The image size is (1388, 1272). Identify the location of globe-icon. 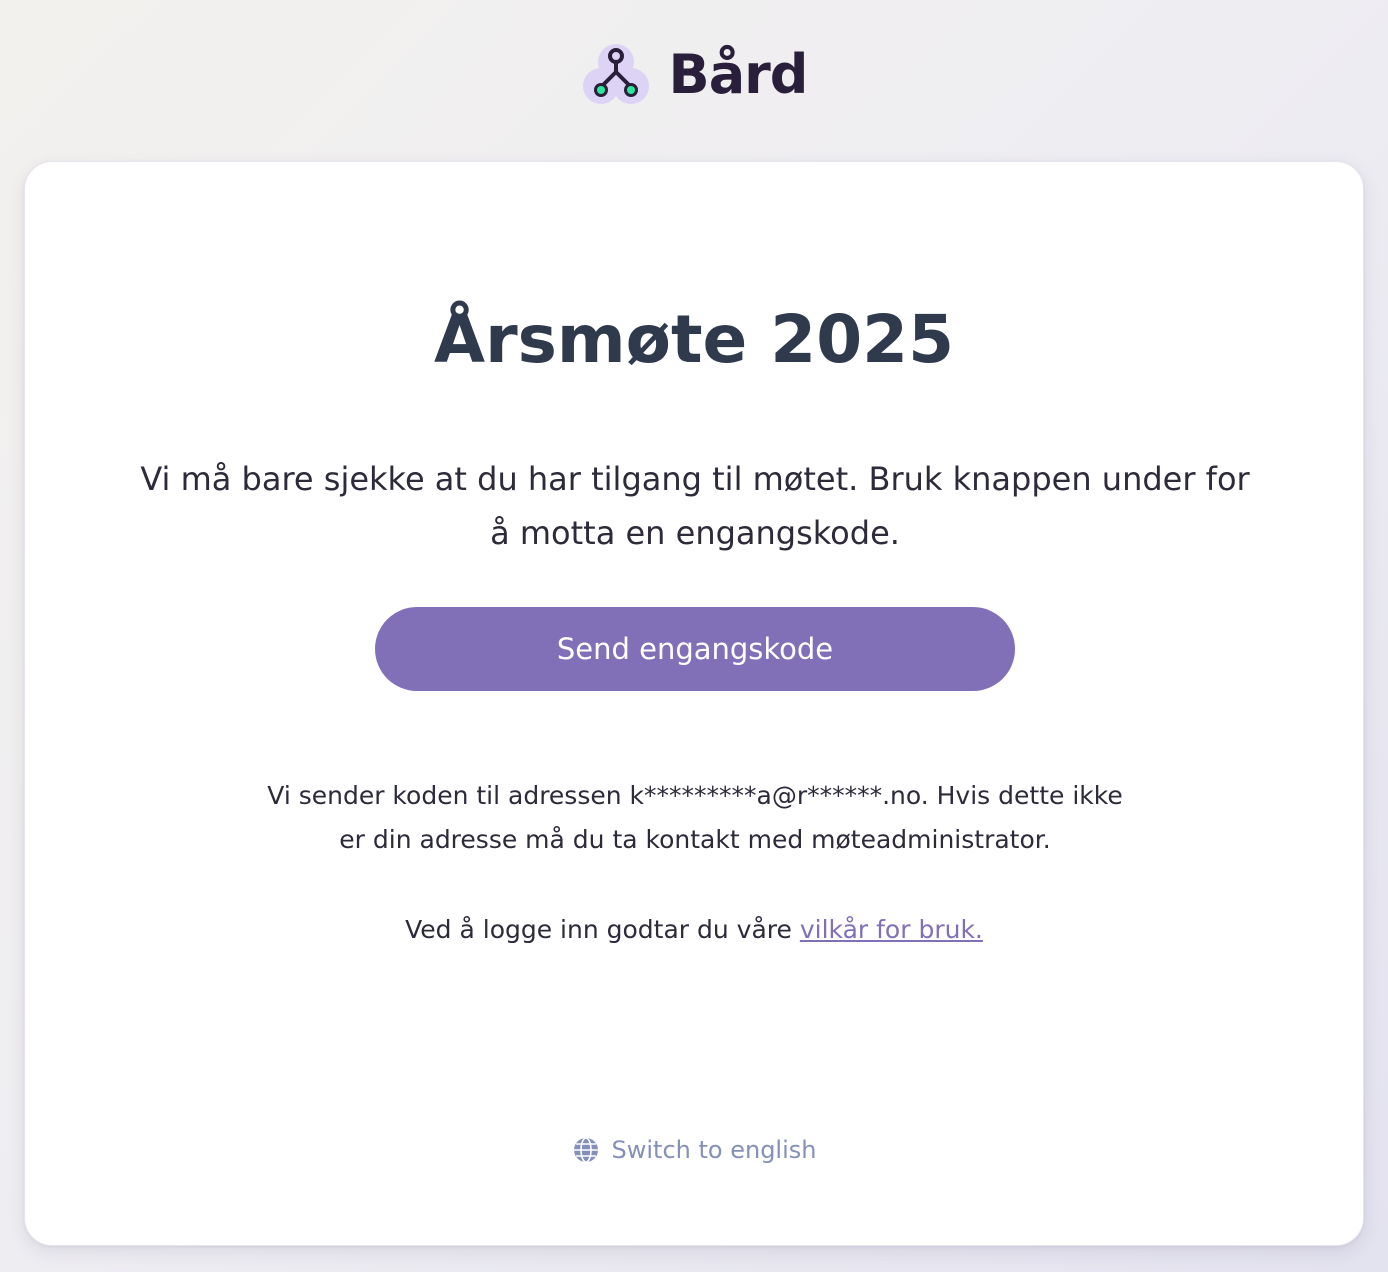
(585, 1150).